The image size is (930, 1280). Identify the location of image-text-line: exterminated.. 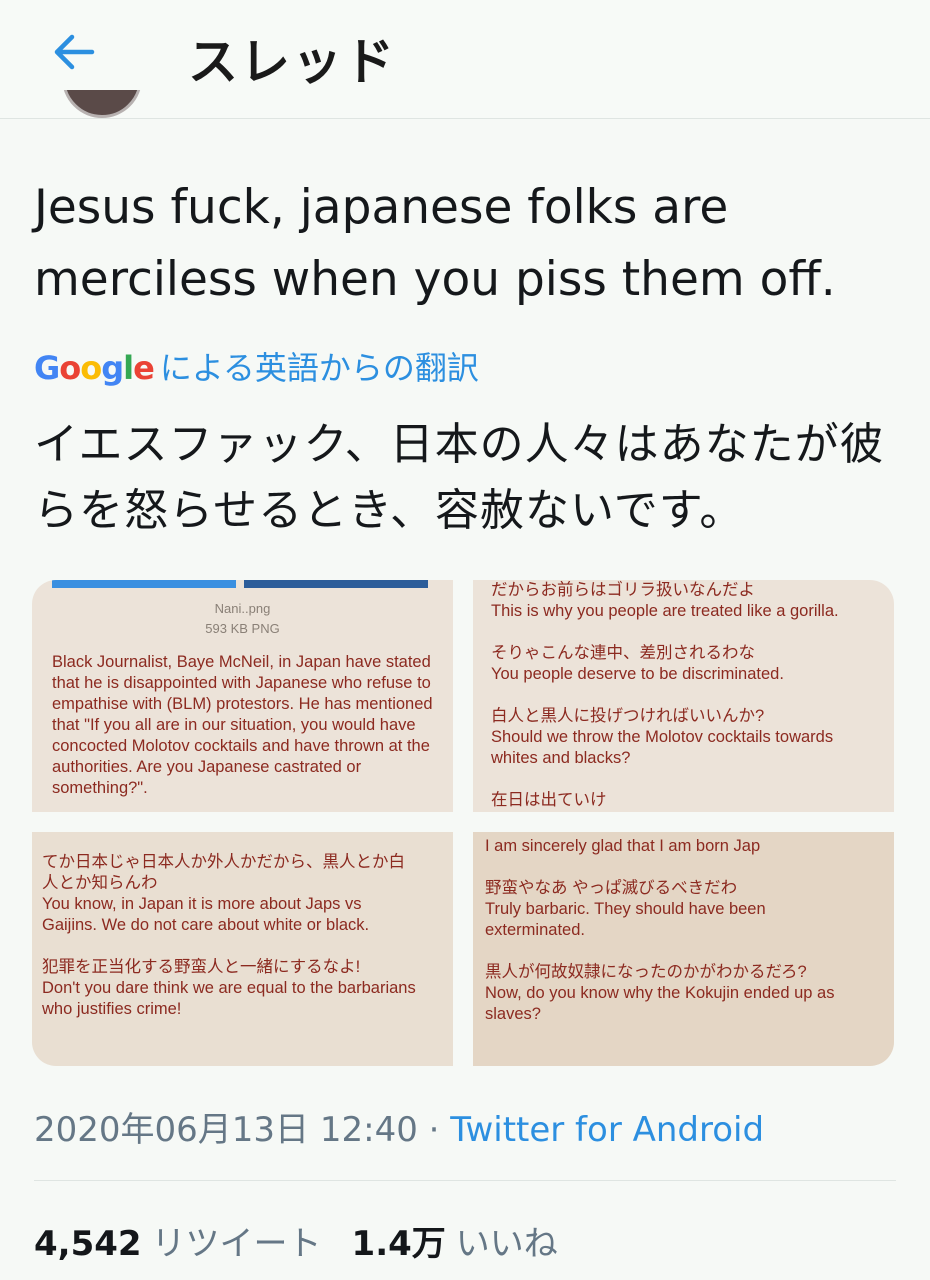
(535, 930).